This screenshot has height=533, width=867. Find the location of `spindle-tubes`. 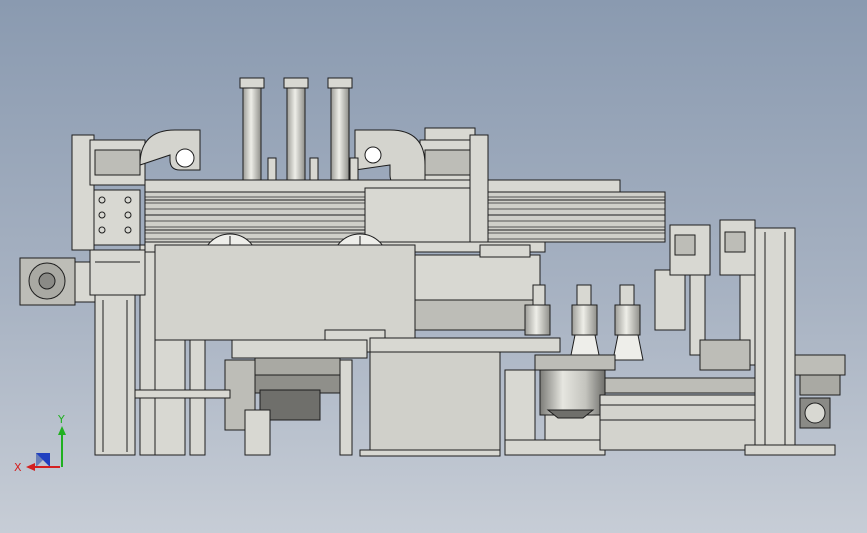

spindle-tubes is located at coordinates (299, 129).